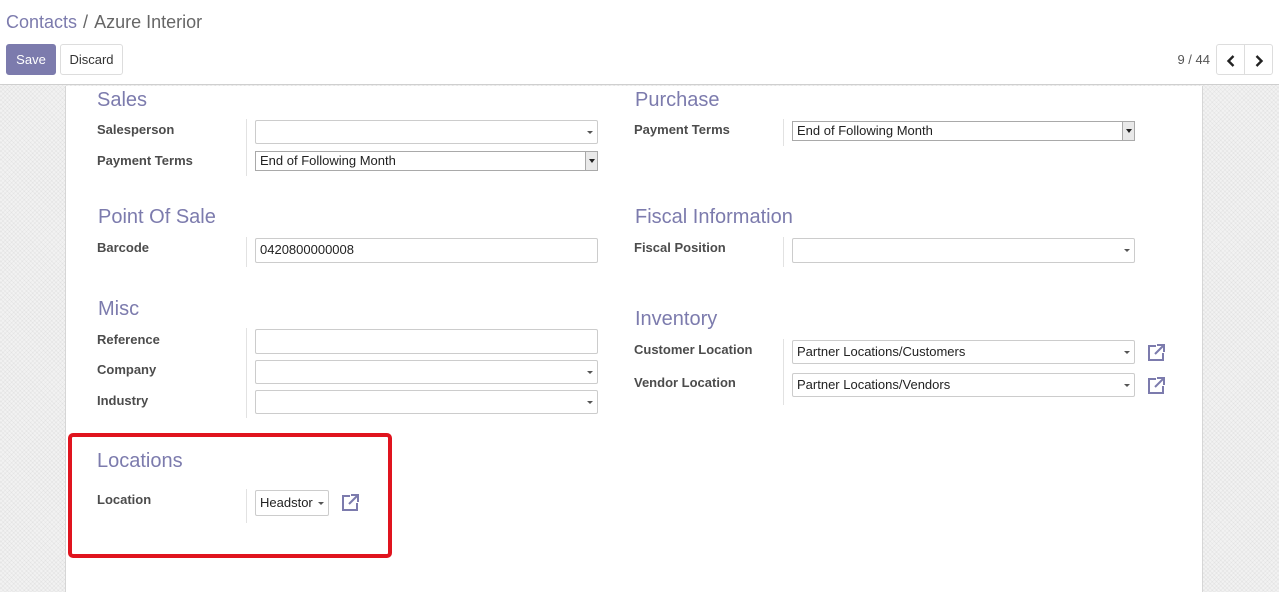  I want to click on barcode-value: 0420800000008, so click(307, 249).